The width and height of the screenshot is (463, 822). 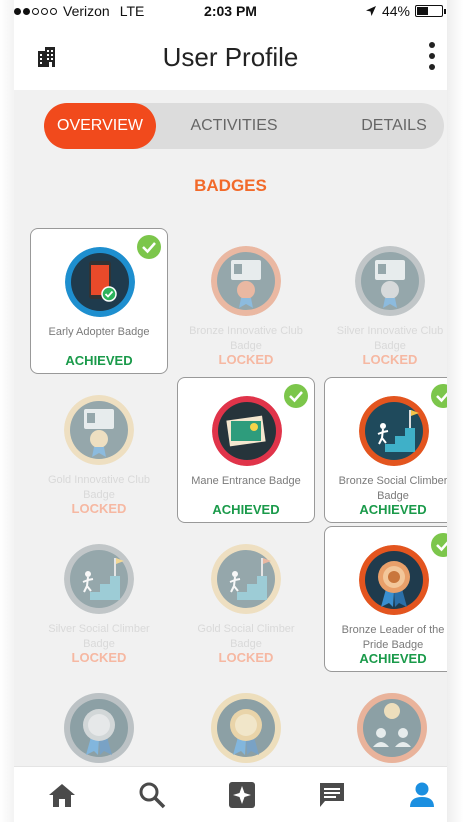 What do you see at coordinates (242, 795) in the screenshot?
I see `star-card-icon` at bounding box center [242, 795].